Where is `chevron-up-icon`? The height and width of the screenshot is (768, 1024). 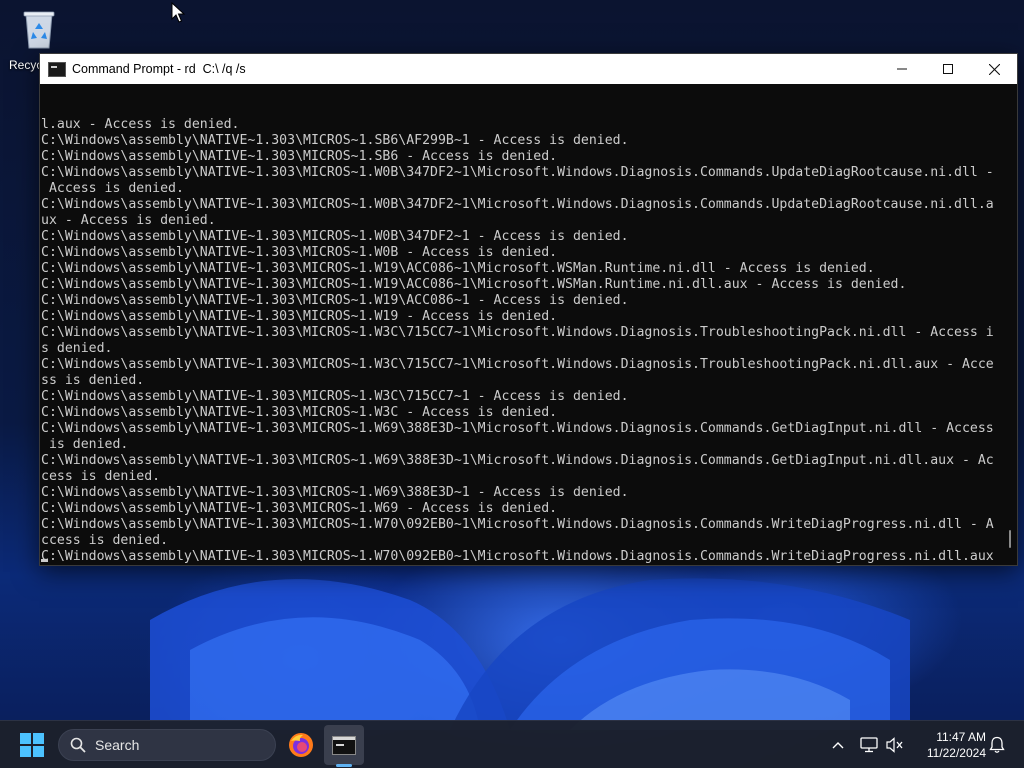 chevron-up-icon is located at coordinates (838, 745).